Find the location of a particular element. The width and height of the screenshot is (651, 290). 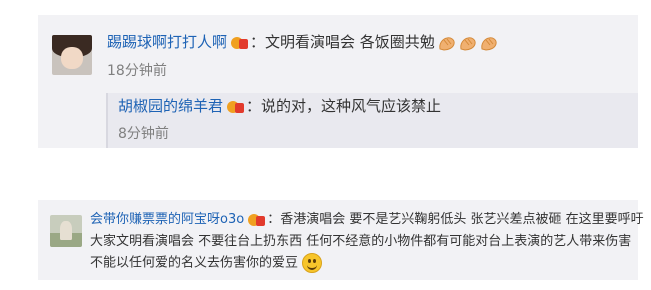

username-link: 踢踢球啊打打人啊 is located at coordinates (167, 42).